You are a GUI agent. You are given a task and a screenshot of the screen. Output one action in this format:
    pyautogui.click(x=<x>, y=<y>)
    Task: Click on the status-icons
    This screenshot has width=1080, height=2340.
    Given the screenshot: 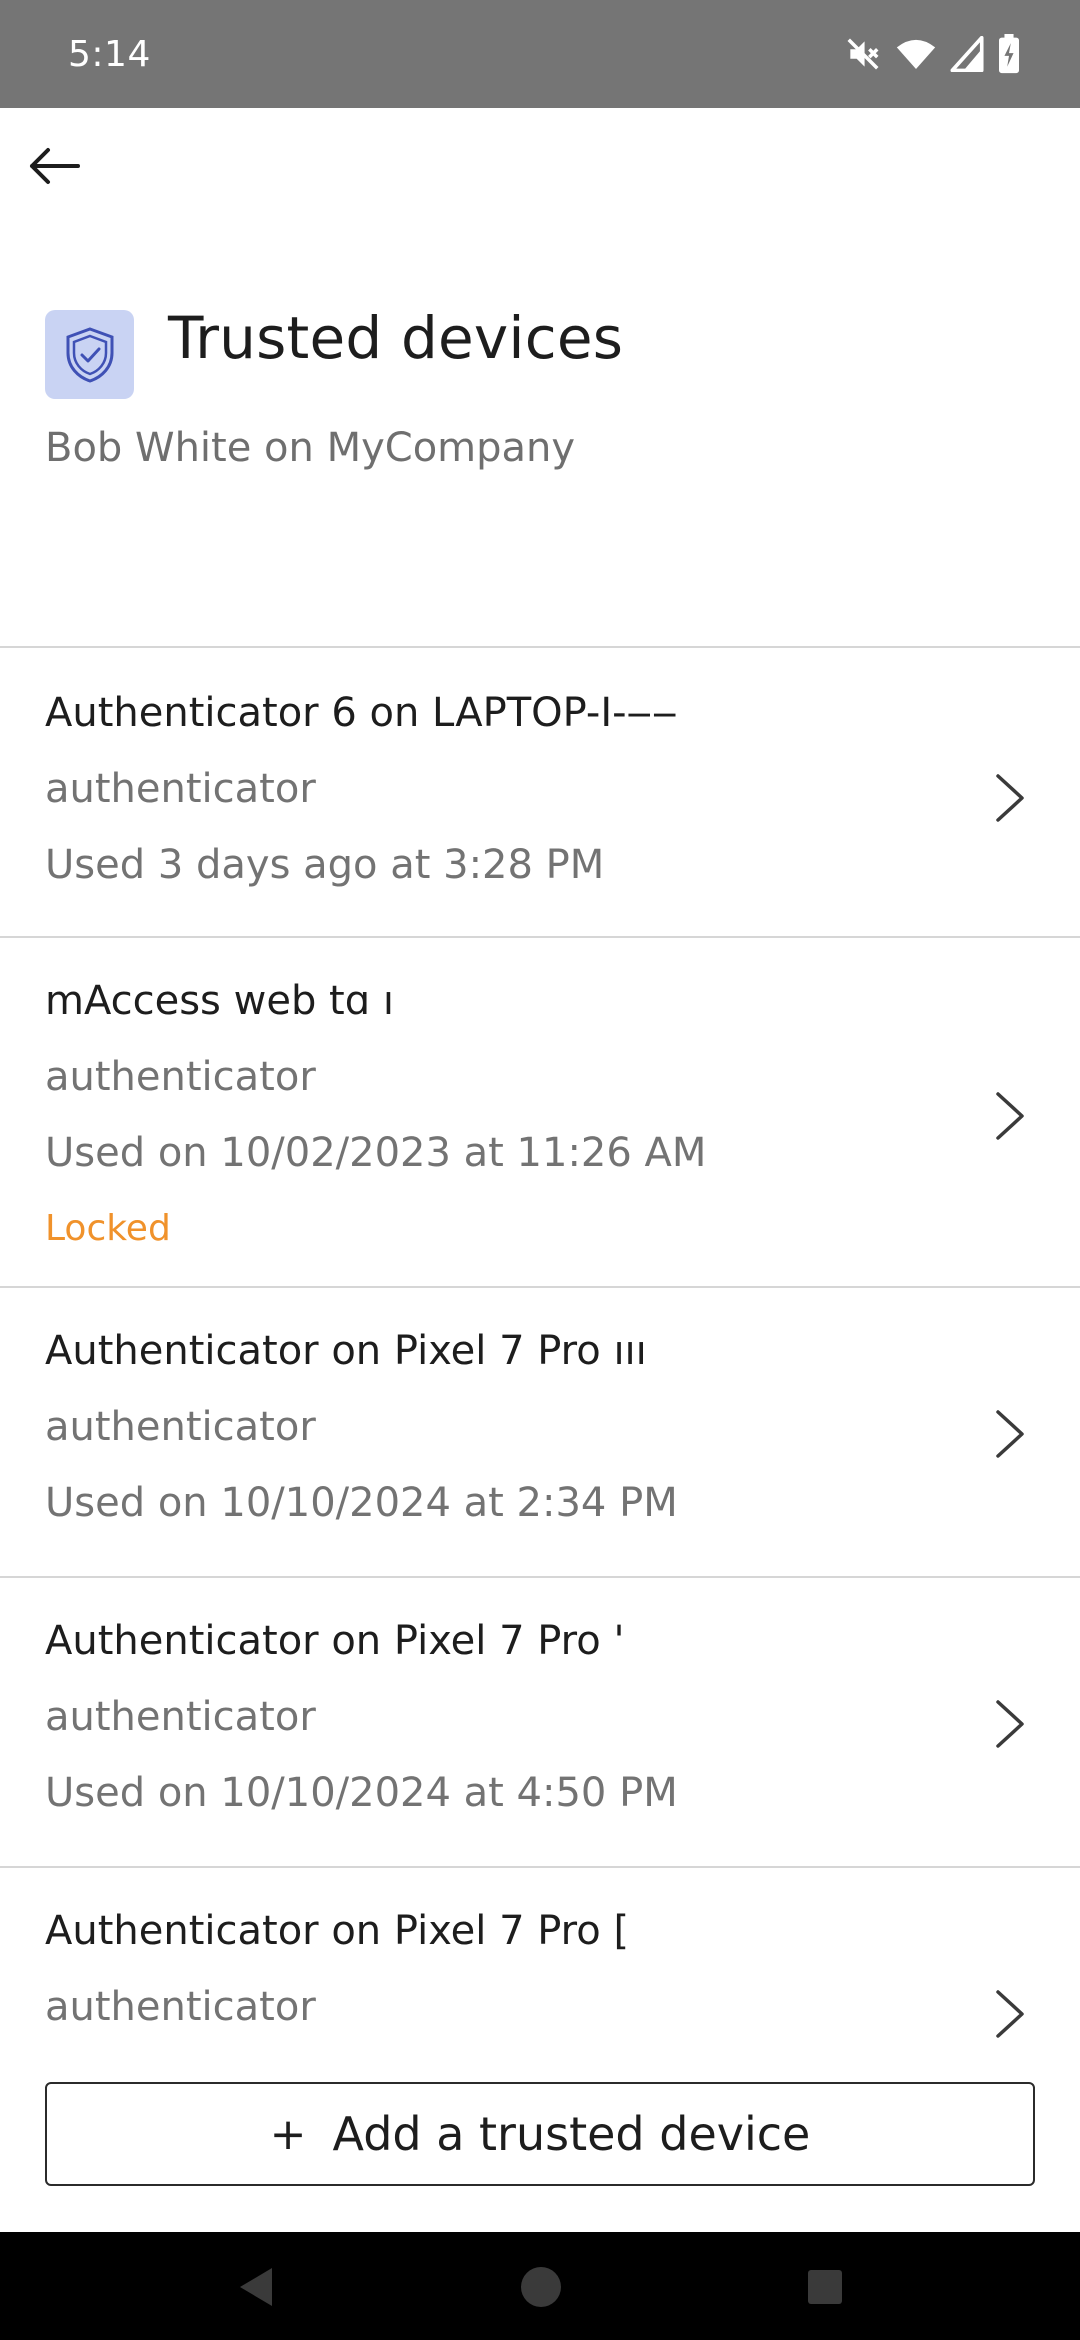 What is the action you would take?
    pyautogui.click(x=932, y=54)
    